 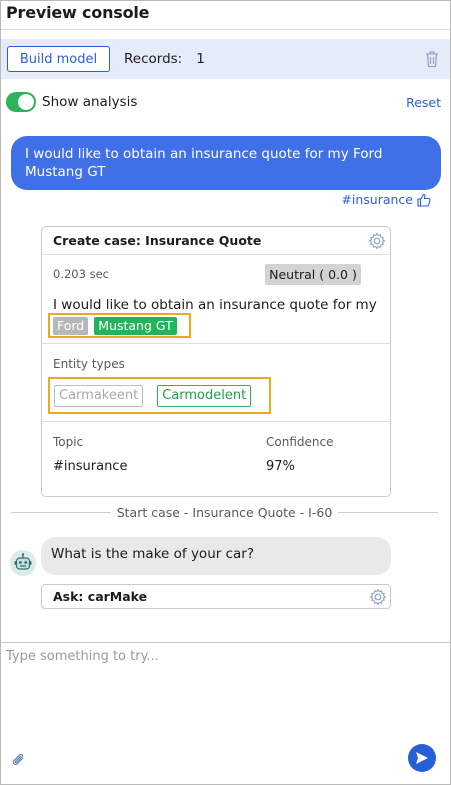 What do you see at coordinates (157, 240) in the screenshot?
I see `create-case-title: Create case: Insurance Quote` at bounding box center [157, 240].